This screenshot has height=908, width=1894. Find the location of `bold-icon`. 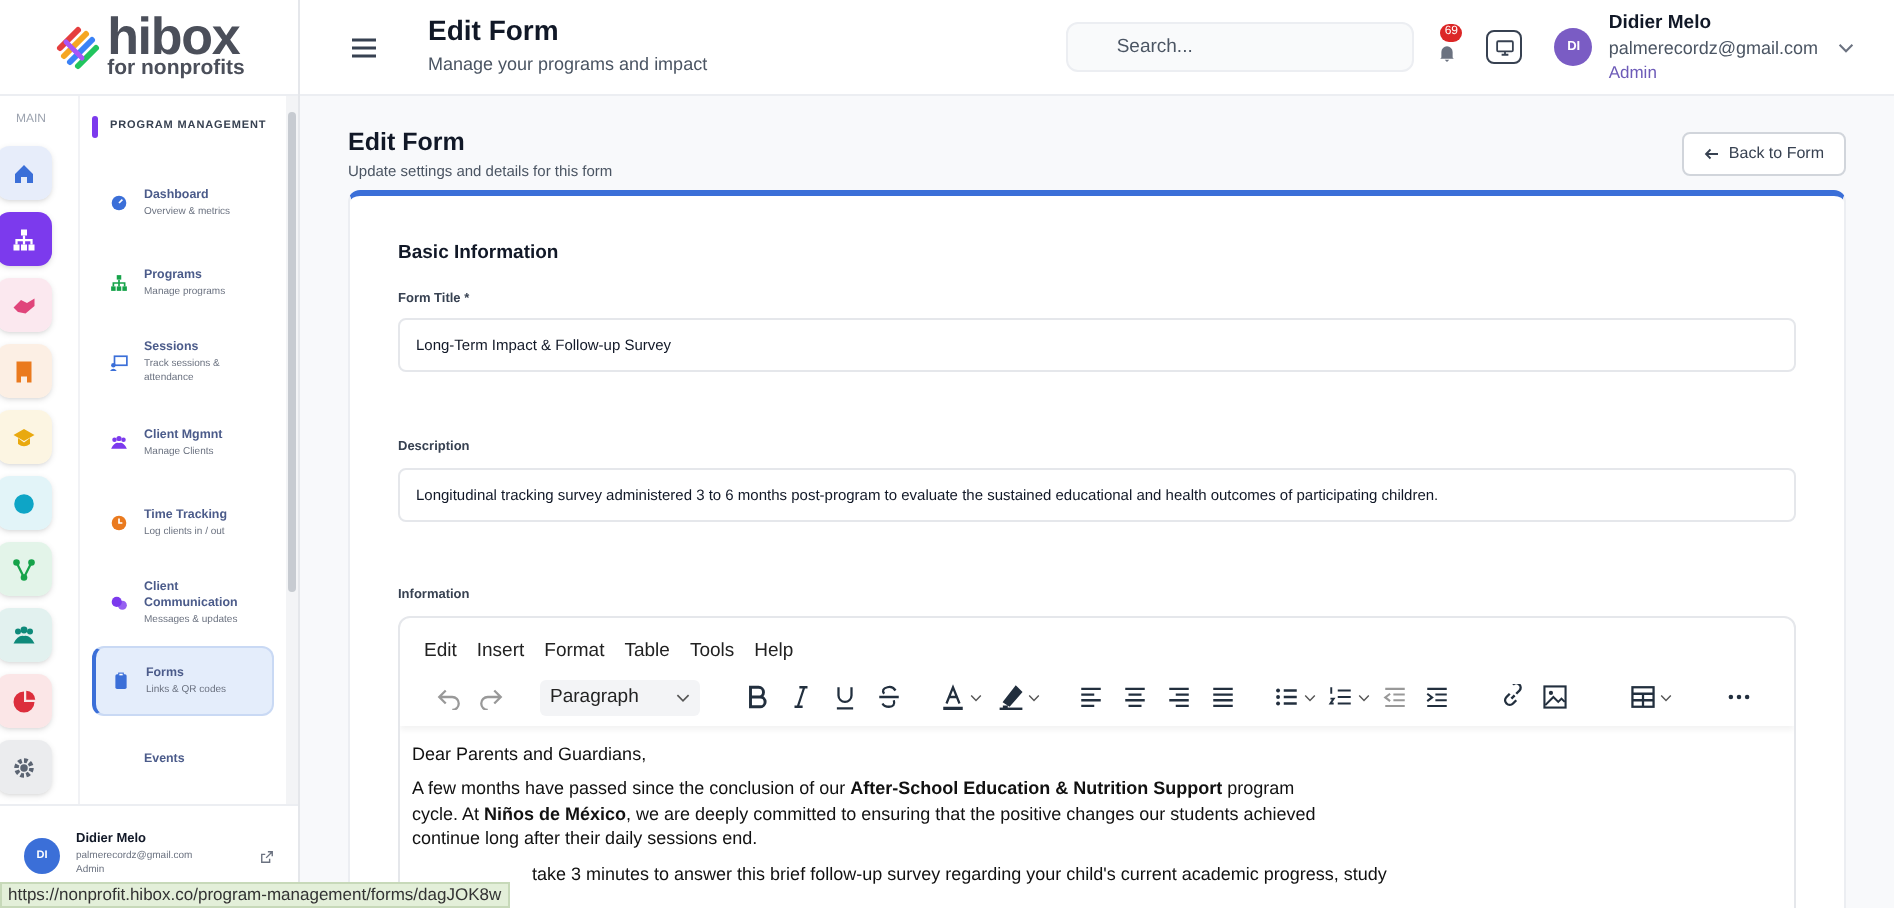

bold-icon is located at coordinates (757, 697).